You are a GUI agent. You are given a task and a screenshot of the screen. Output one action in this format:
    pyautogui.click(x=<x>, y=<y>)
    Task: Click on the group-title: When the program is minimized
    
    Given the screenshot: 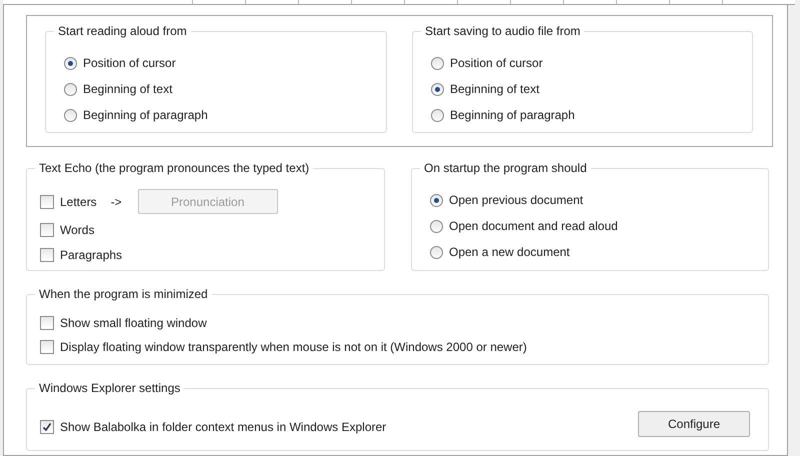 What is the action you would take?
    pyautogui.click(x=123, y=294)
    